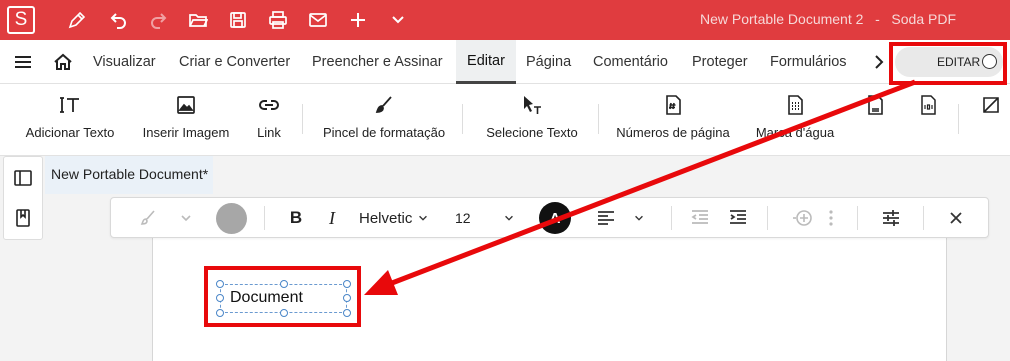 The height and width of the screenshot is (361, 1010). I want to click on select-text-icon, so click(532, 105).